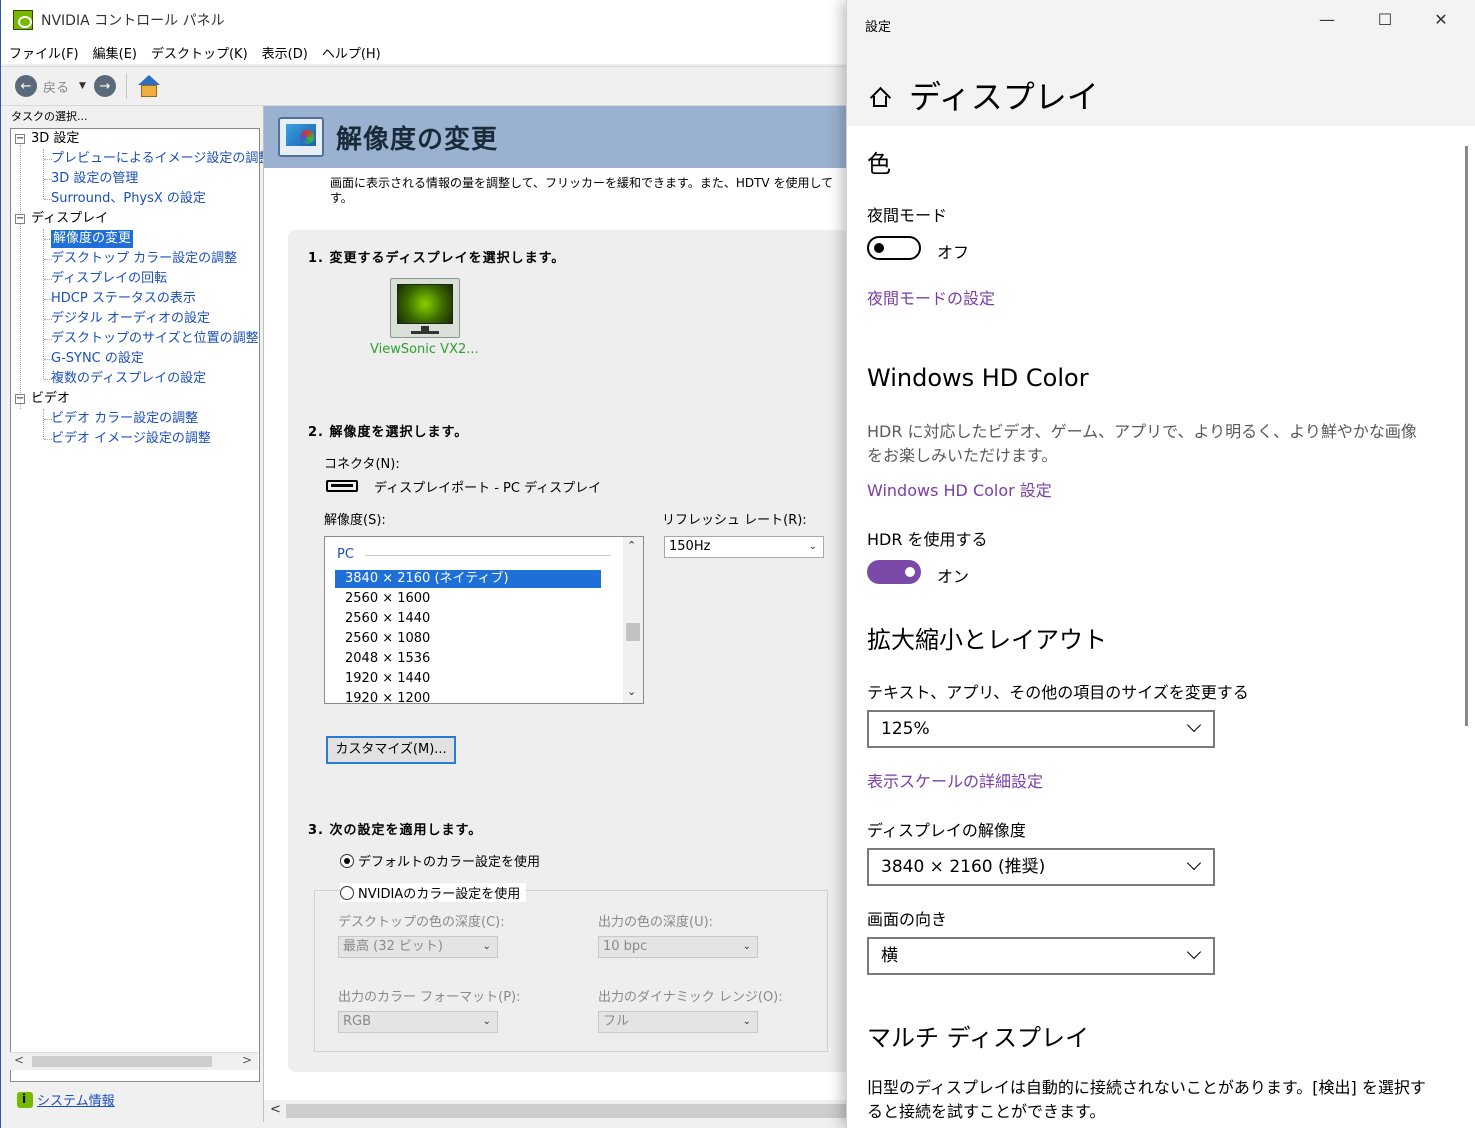  Describe the element at coordinates (351, 52) in the screenshot. I see `menu-help: ヘルプ(H)` at that location.